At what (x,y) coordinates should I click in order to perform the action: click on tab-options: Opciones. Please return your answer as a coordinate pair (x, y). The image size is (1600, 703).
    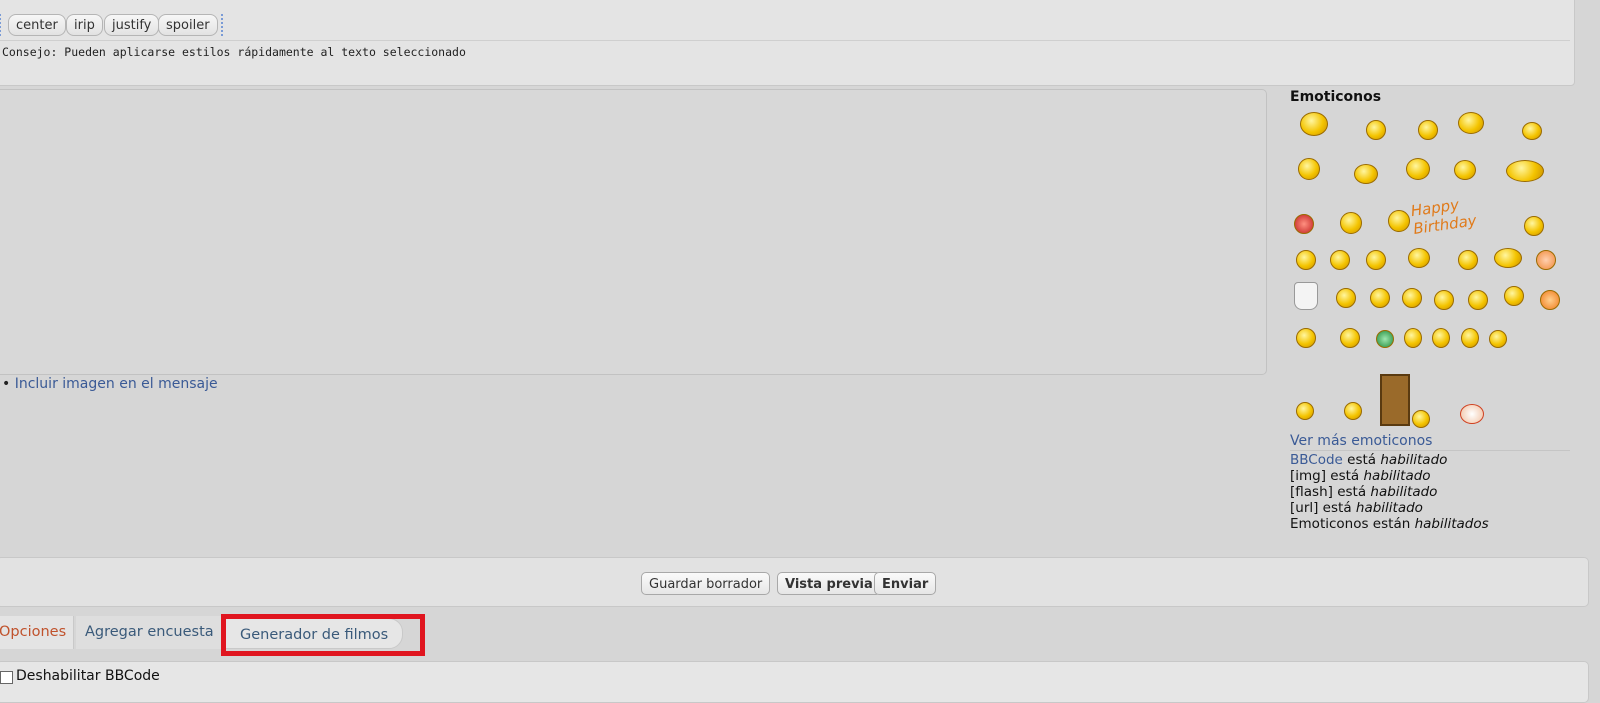
    Looking at the image, I should click on (37, 632).